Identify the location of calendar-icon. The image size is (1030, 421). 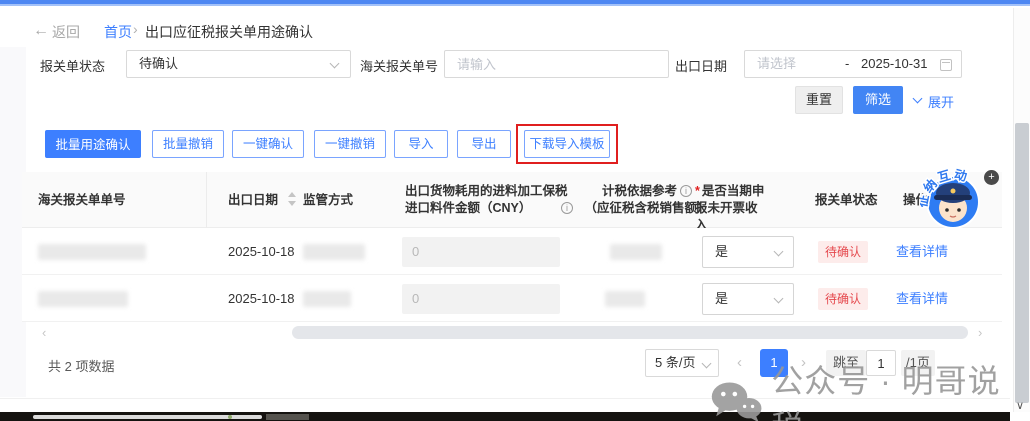
(946, 65).